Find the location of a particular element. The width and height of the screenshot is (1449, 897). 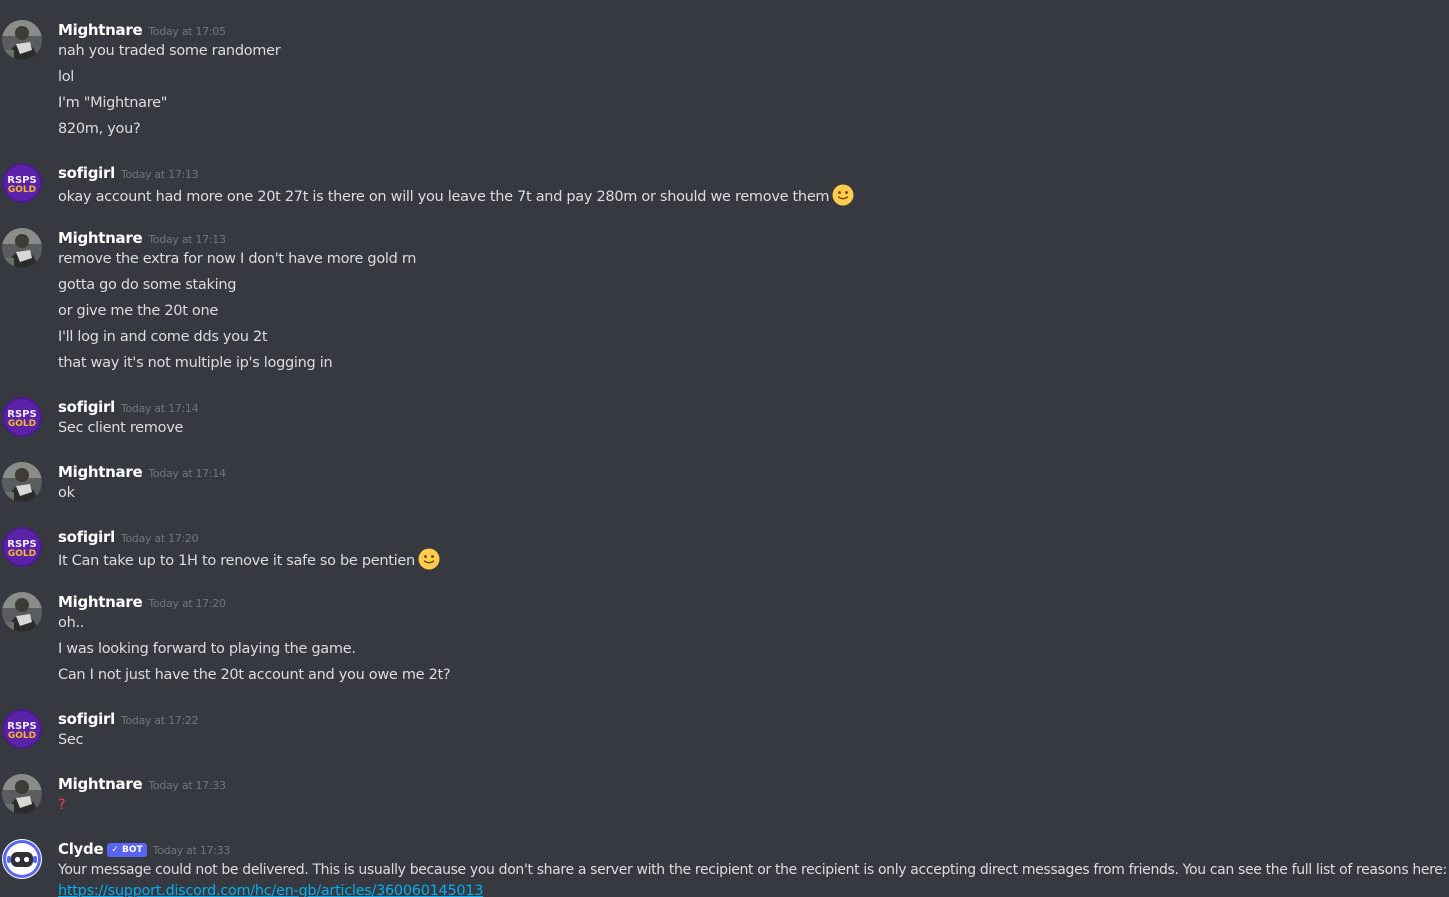

message-text: Sec client remove is located at coordinates (121, 428).